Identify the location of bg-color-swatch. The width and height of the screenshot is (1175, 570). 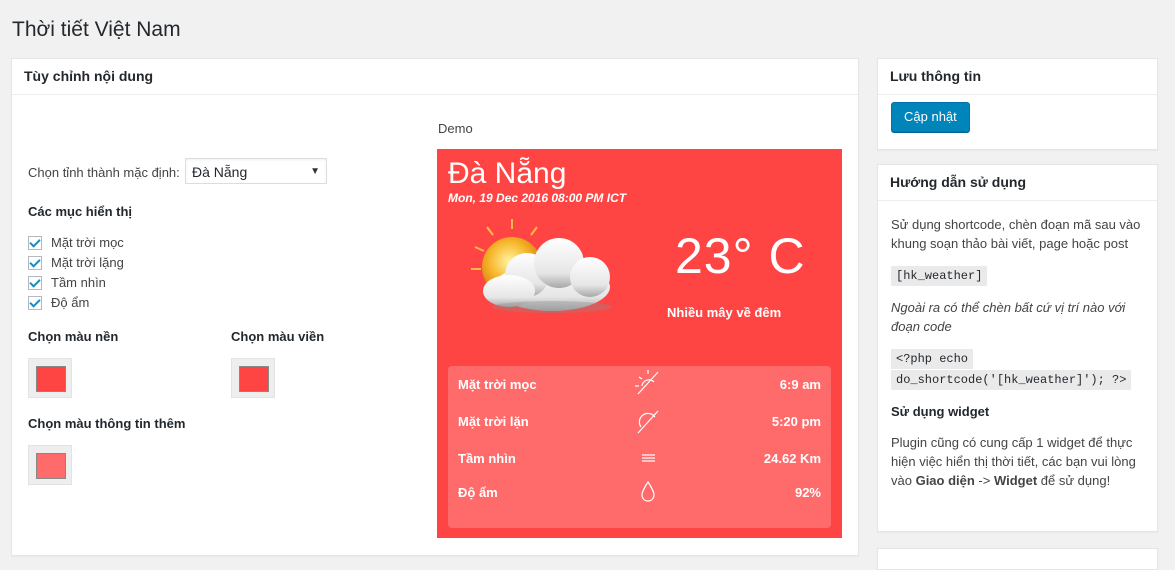
(51, 379).